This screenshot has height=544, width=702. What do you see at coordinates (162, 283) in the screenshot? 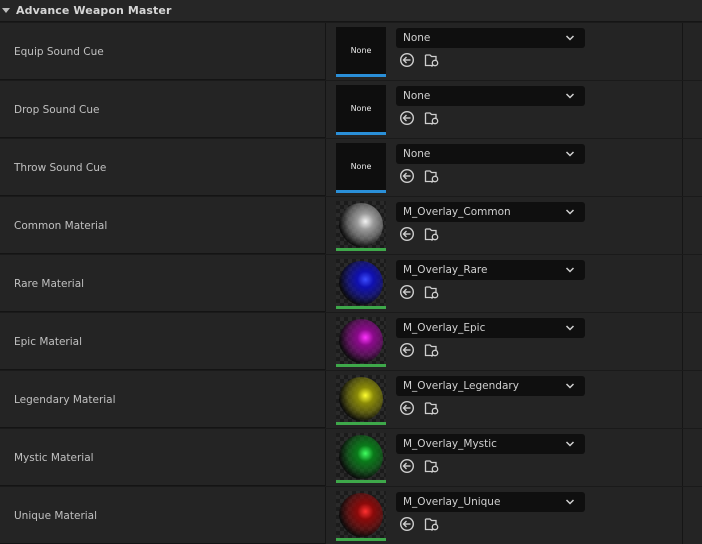
I see `property-label-cell: Rare Material` at bounding box center [162, 283].